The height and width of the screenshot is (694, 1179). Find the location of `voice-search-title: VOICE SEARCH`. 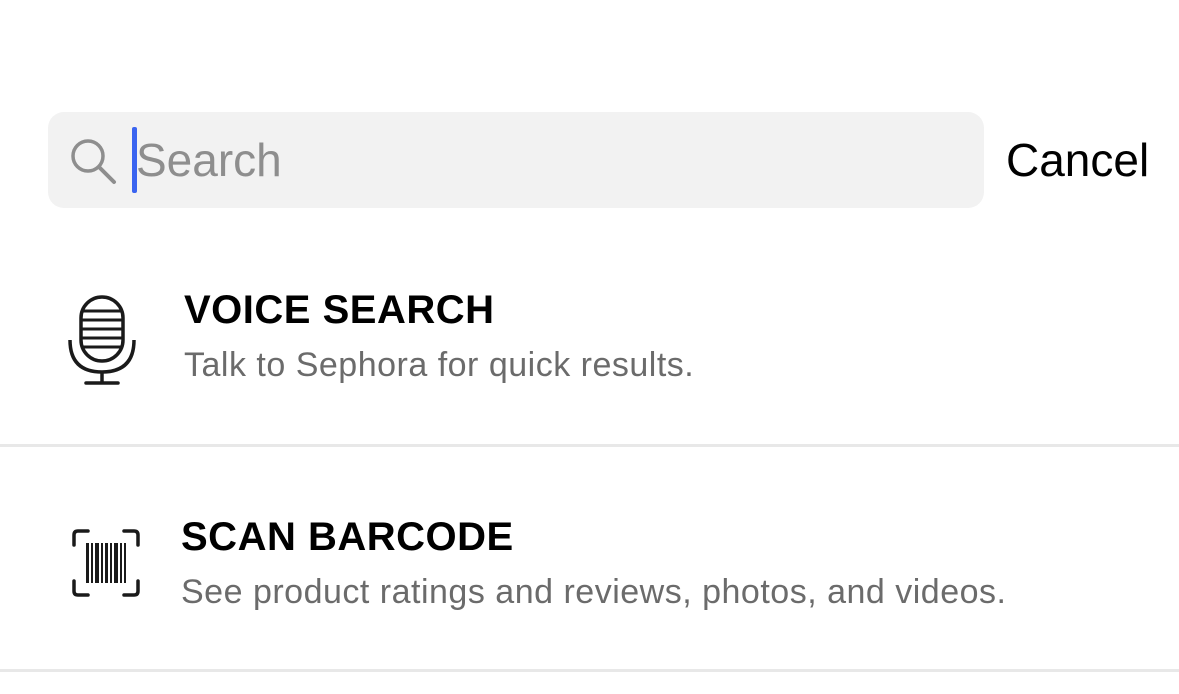

voice-search-title: VOICE SEARCH is located at coordinates (339, 310).